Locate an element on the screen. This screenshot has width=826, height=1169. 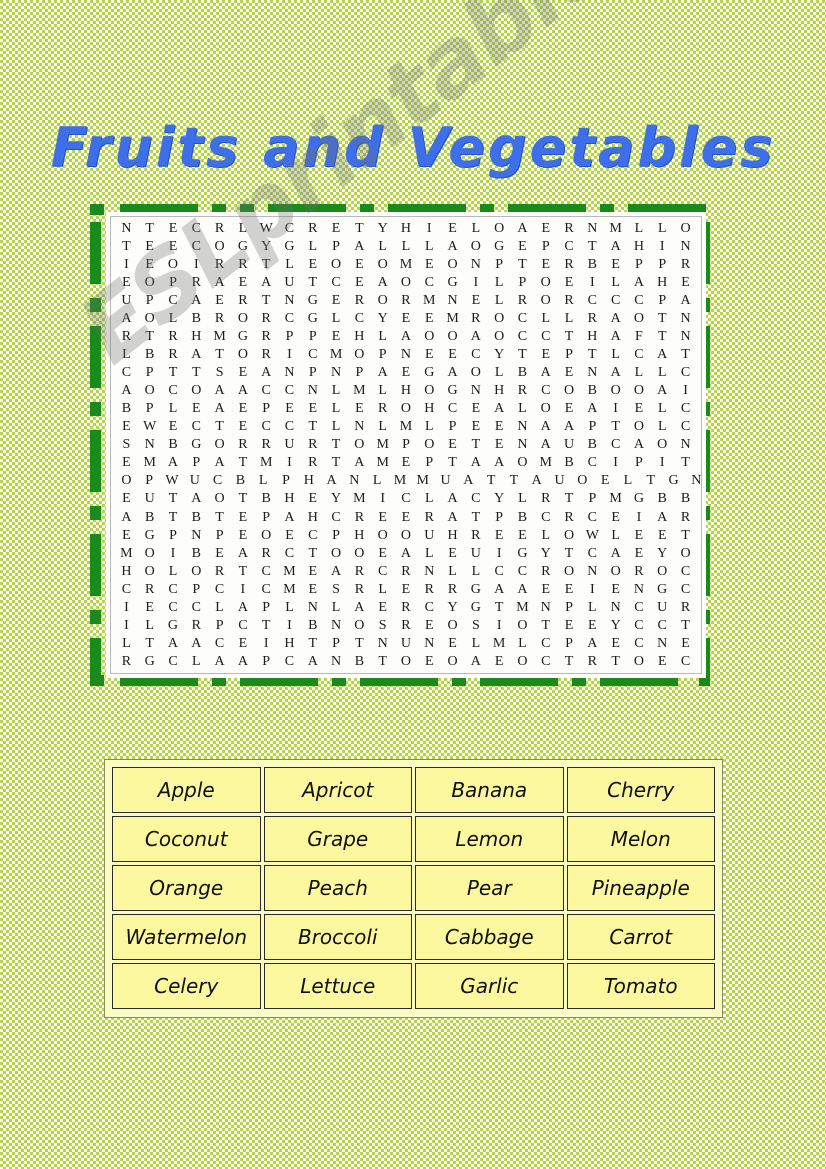
word-list-item: Broccoli is located at coordinates (337, 937).